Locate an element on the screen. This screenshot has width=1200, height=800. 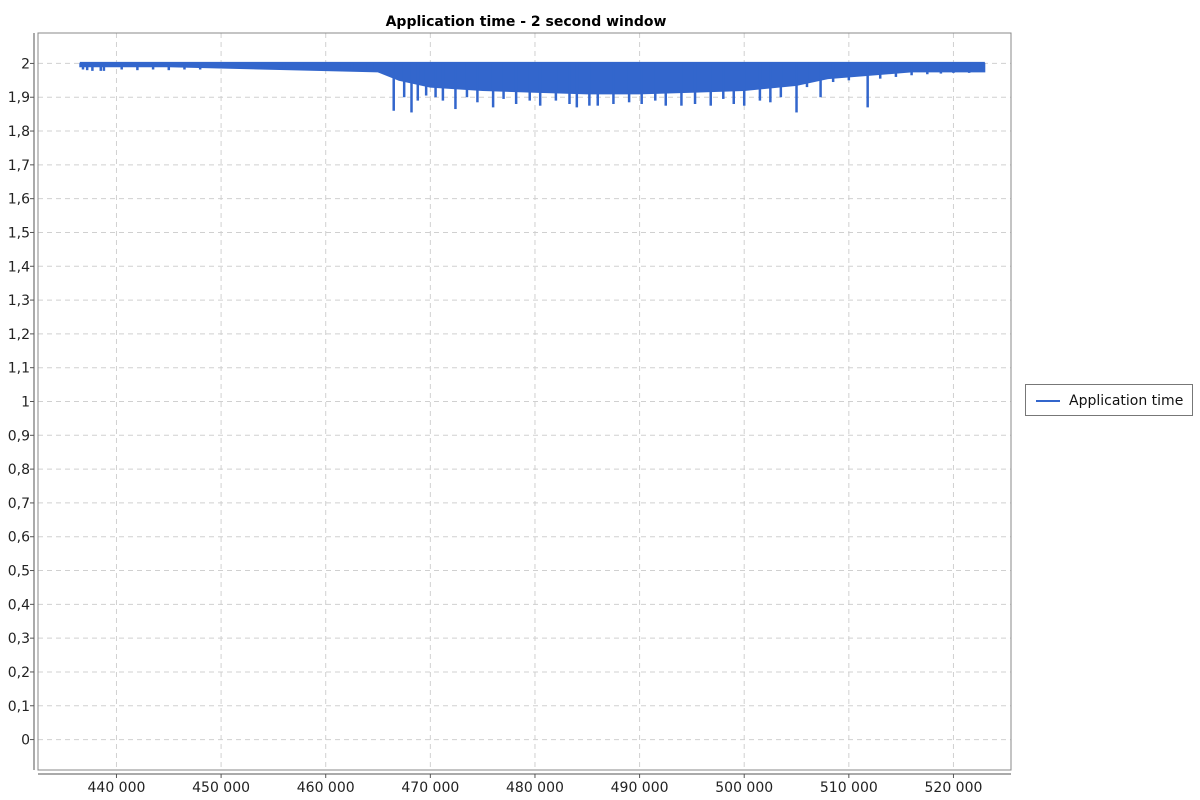
y-tick-label: 1,8 is located at coordinates (19, 132).